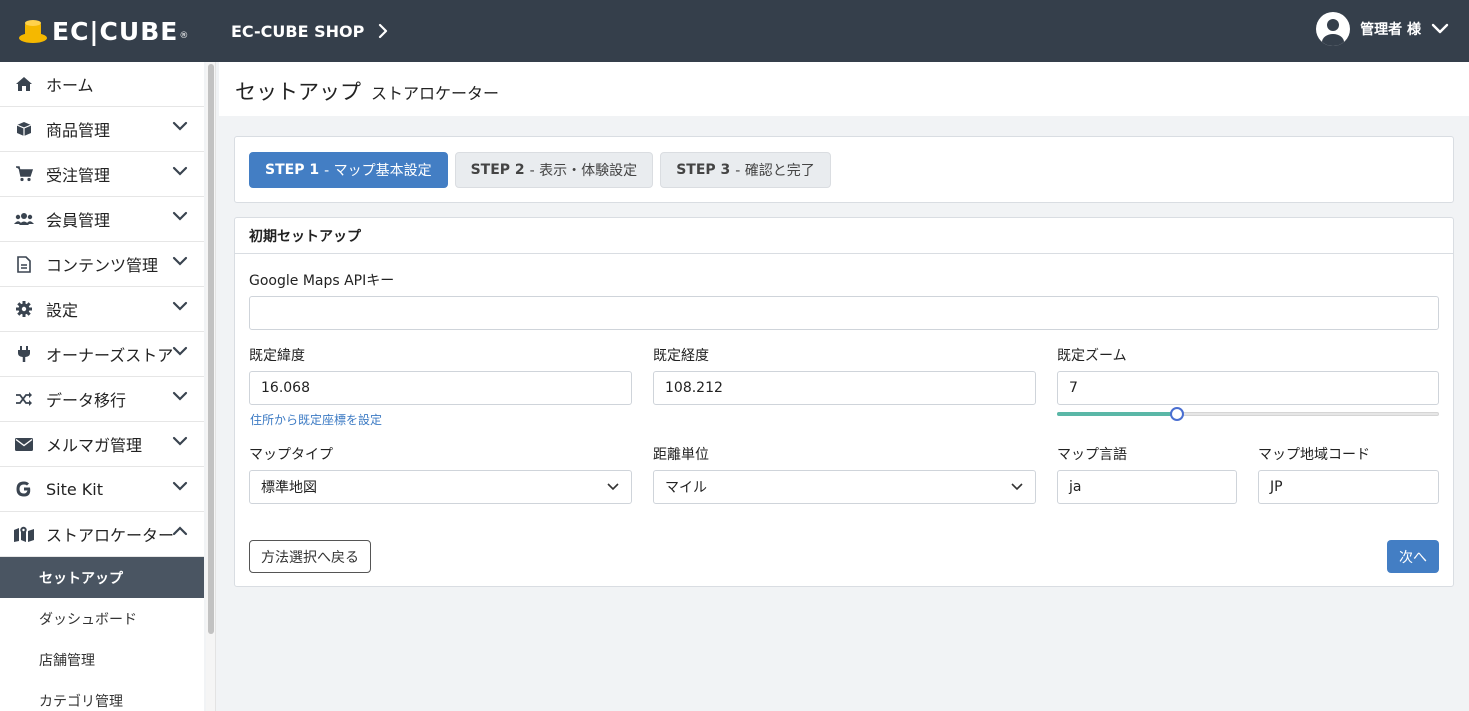 The image size is (1469, 711). I want to click on map-region-input: JP, so click(1348, 487).